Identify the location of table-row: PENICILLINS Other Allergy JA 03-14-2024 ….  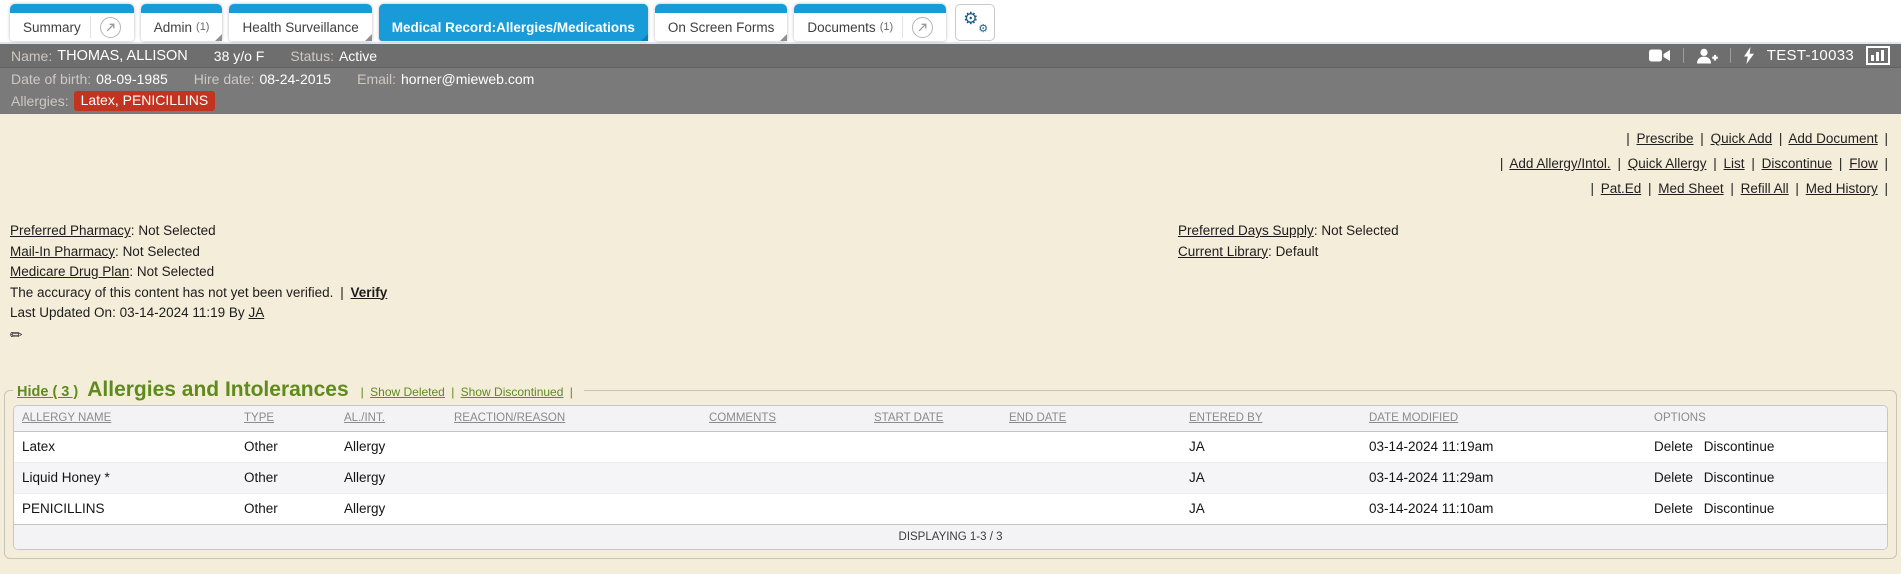
(950, 509).